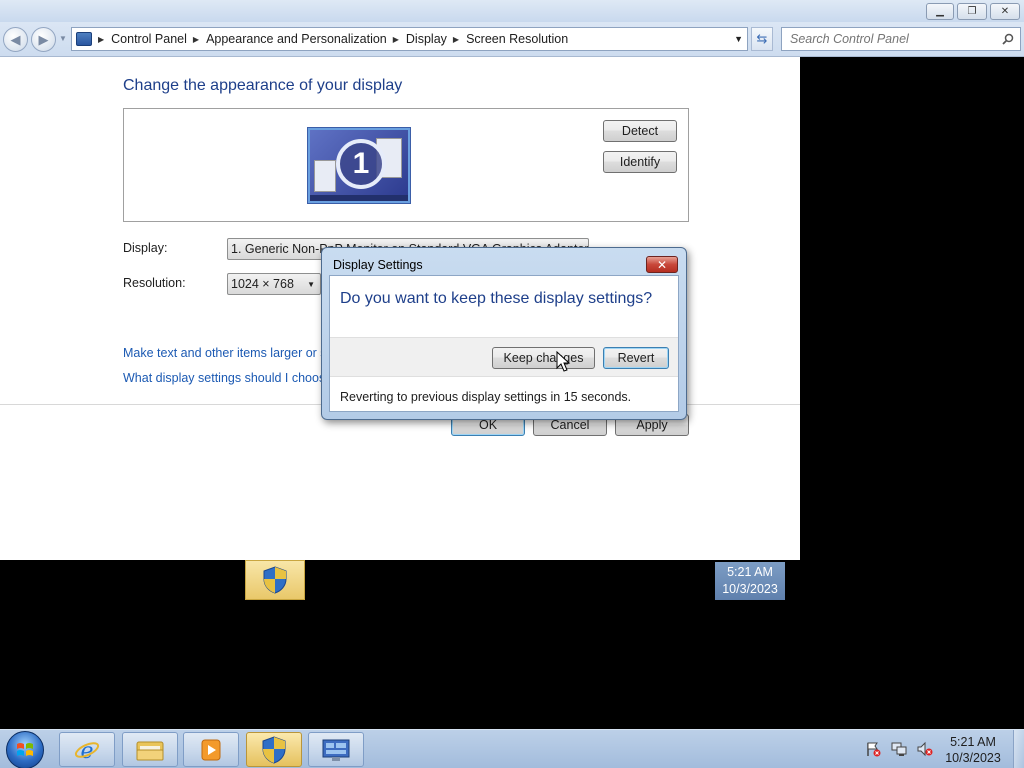 The width and height of the screenshot is (1024, 768). Describe the element at coordinates (359, 198) in the screenshot. I see `monitor-taskbar-preview` at that location.